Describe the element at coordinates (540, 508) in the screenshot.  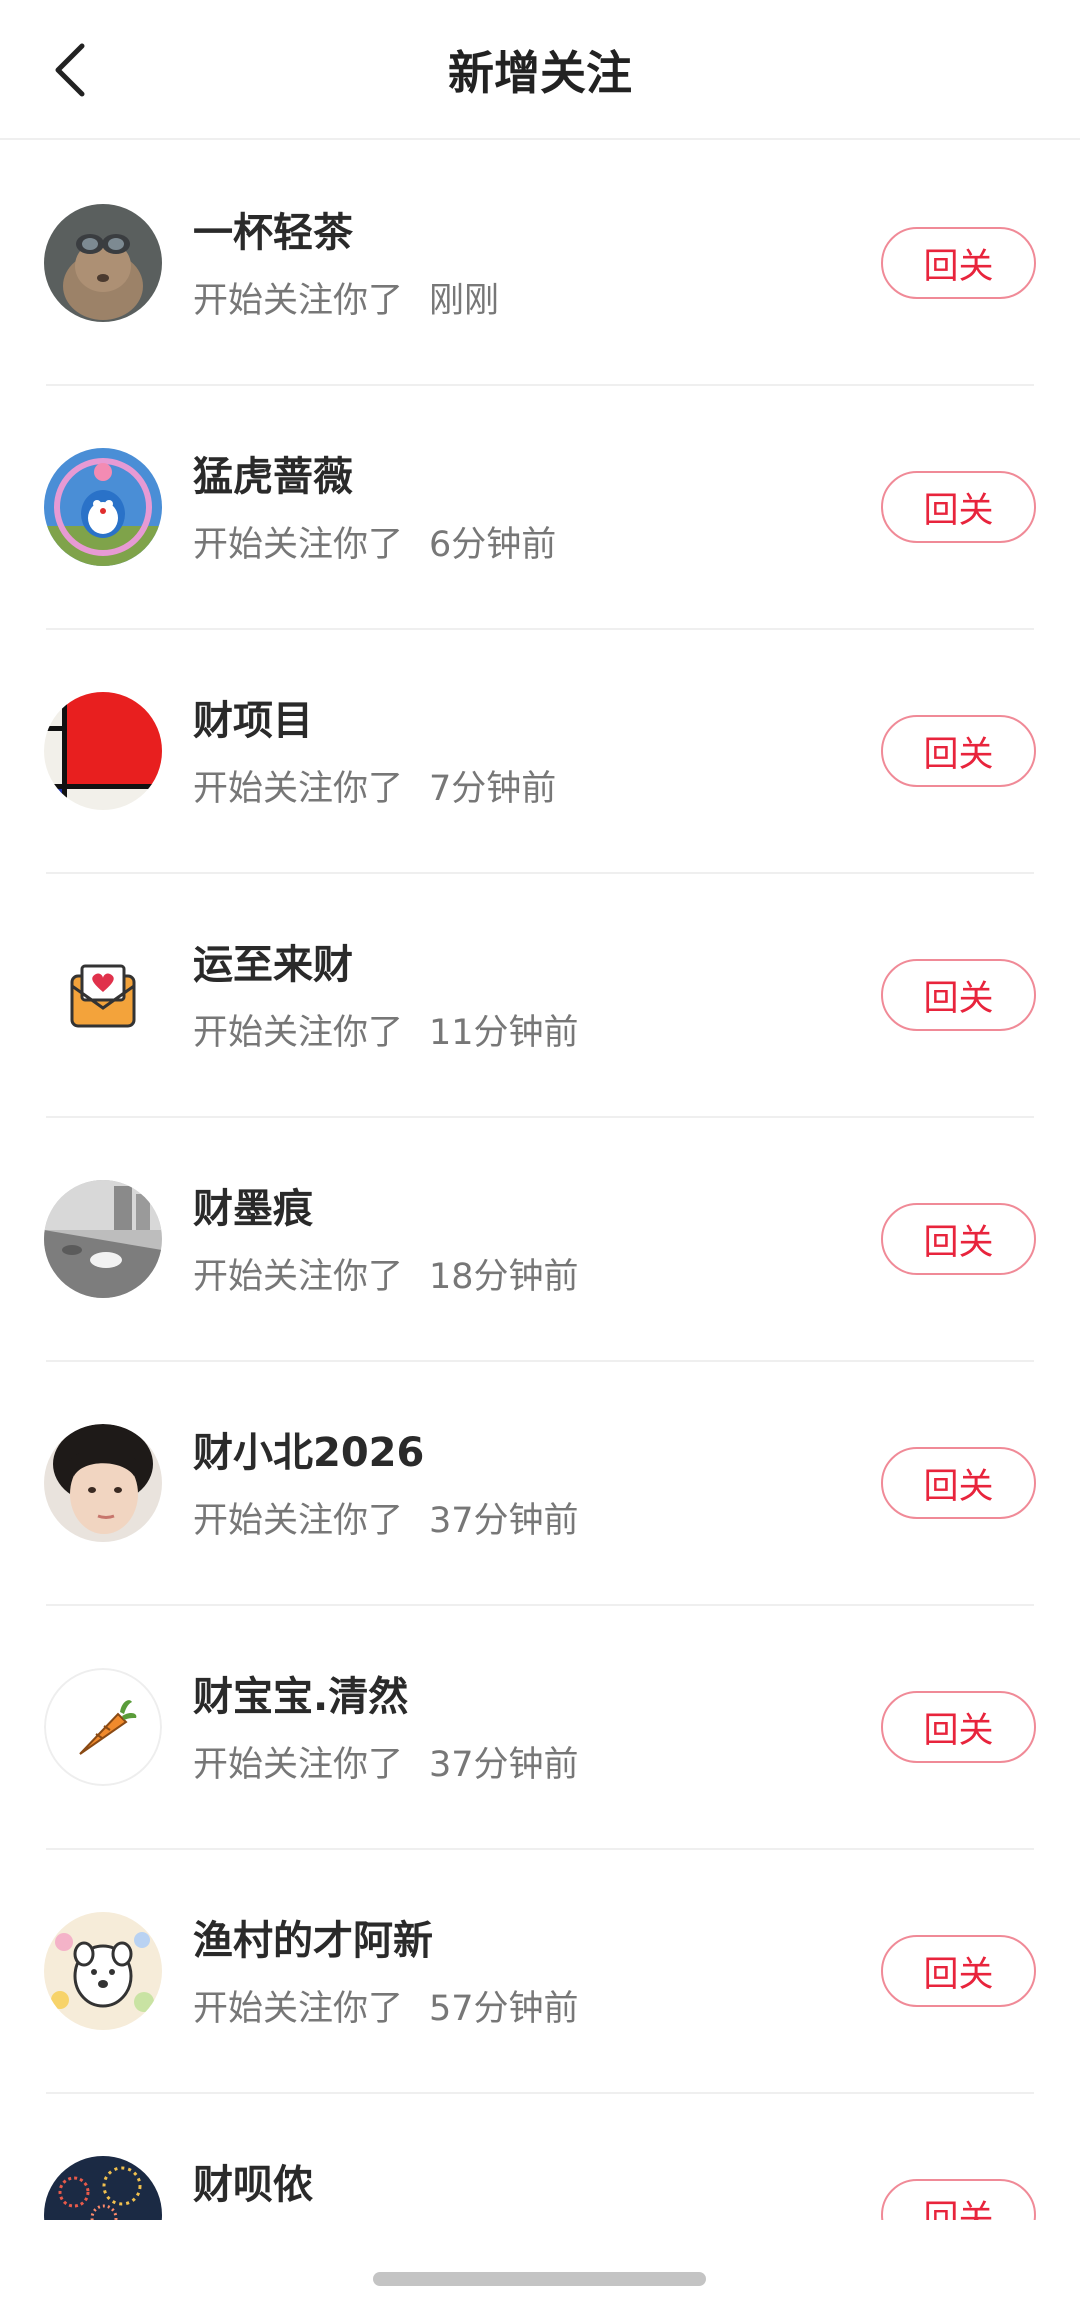
I see `list-item: 猛虎蔷薇 开始关注你了 6分钟前 回关` at that location.